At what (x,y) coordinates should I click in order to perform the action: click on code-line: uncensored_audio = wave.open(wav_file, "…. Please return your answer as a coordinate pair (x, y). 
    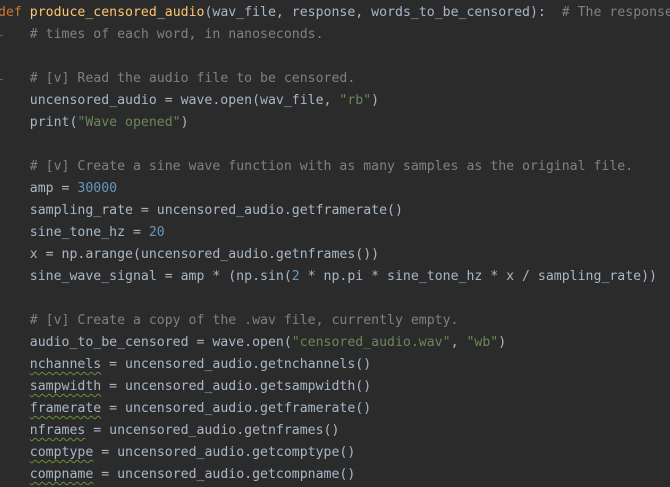
    Looking at the image, I should click on (335, 101).